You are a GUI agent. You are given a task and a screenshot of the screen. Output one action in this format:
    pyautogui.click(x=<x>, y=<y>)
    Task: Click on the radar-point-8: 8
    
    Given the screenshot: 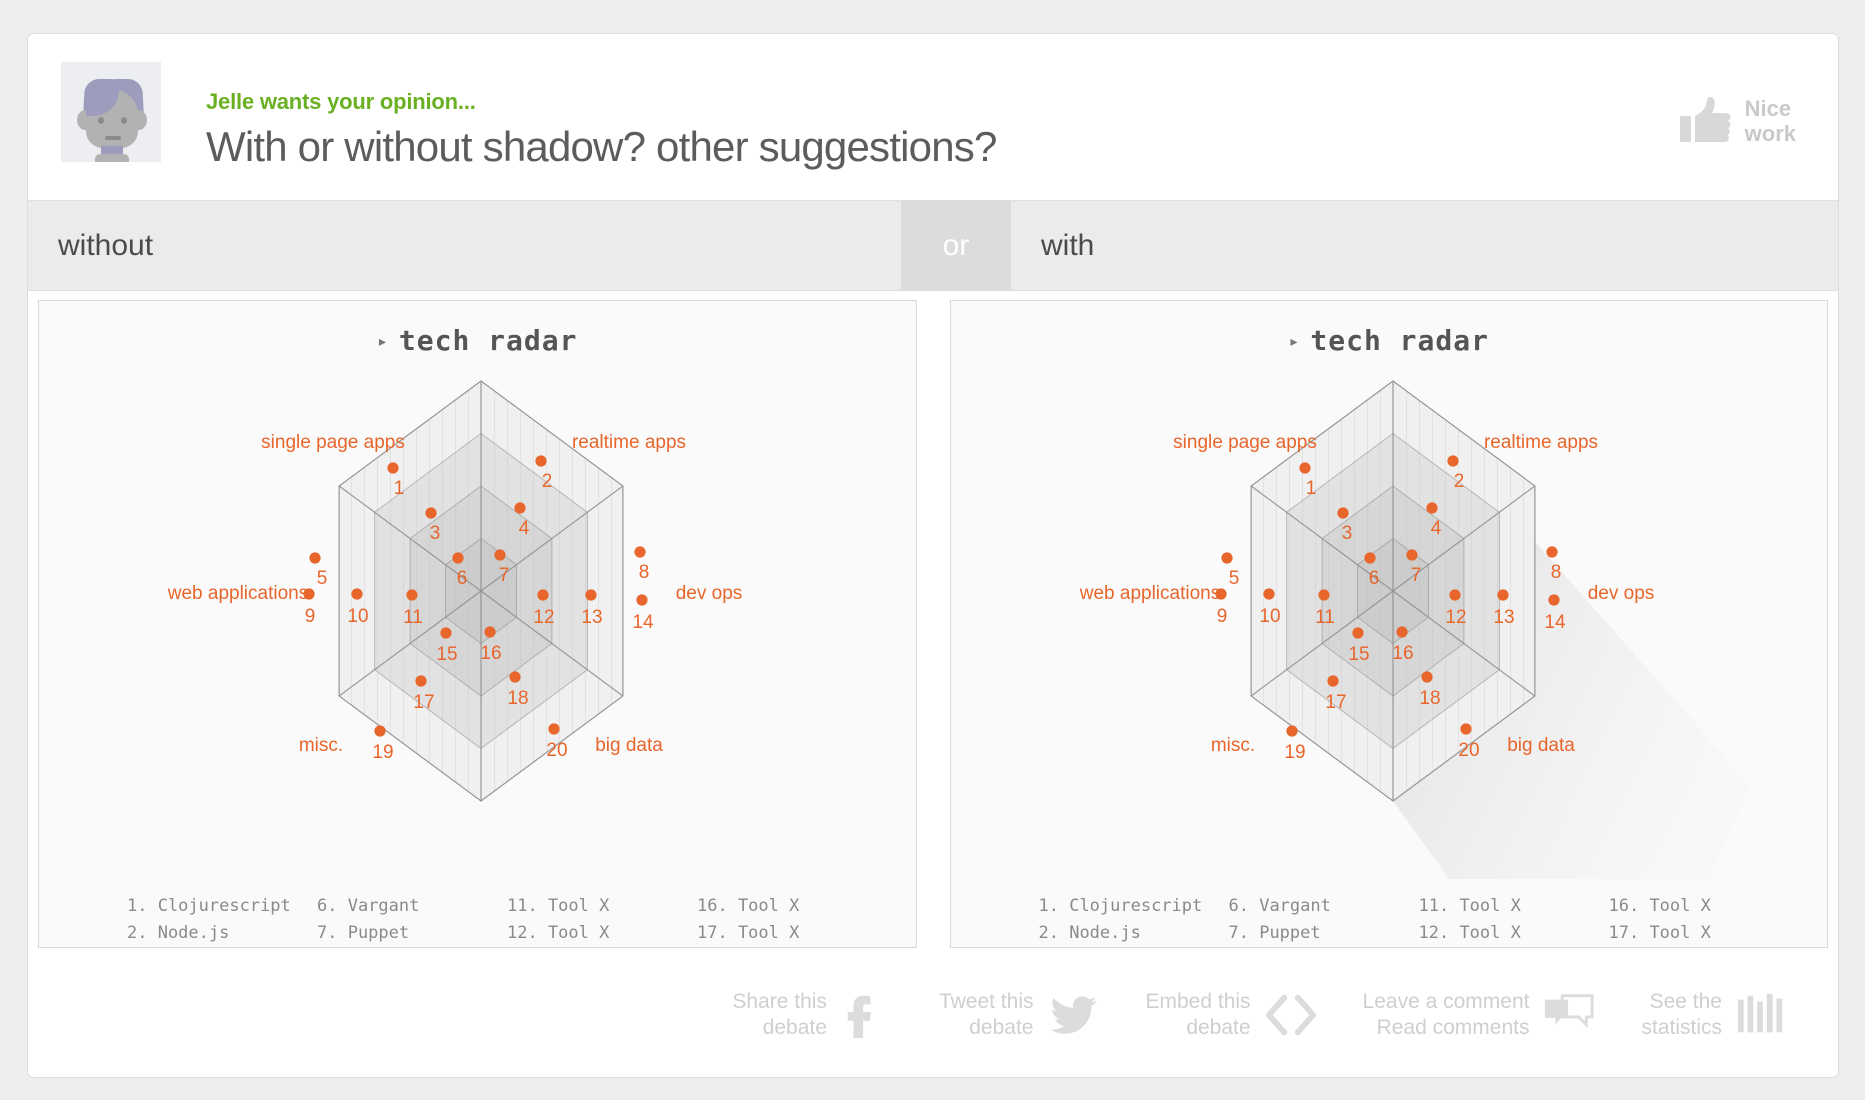 What is the action you would take?
    pyautogui.click(x=641, y=564)
    